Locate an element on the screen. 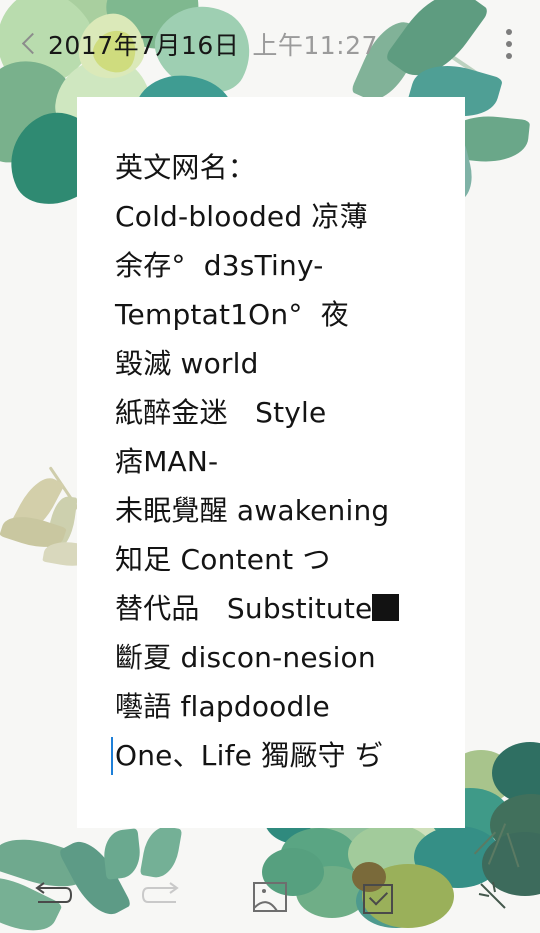 The width and height of the screenshot is (540, 933). undo-button is located at coordinates (52, 897).